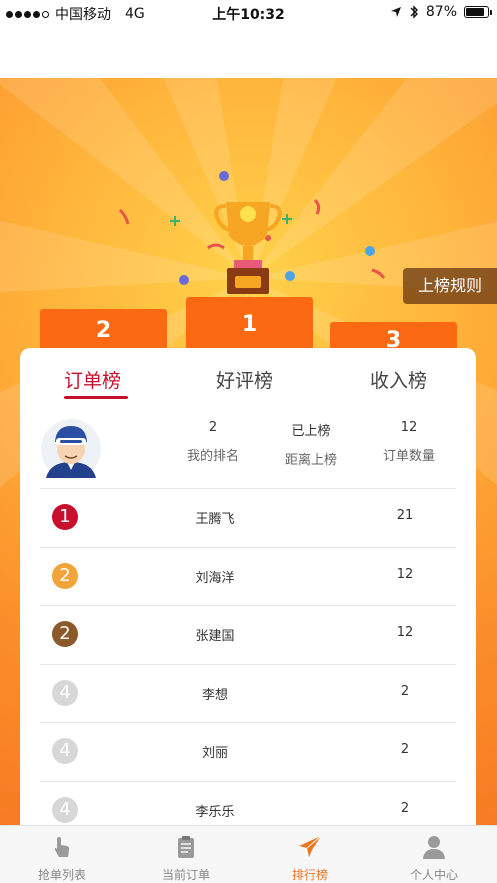  I want to click on order-count: 12 订单数量, so click(409, 442).